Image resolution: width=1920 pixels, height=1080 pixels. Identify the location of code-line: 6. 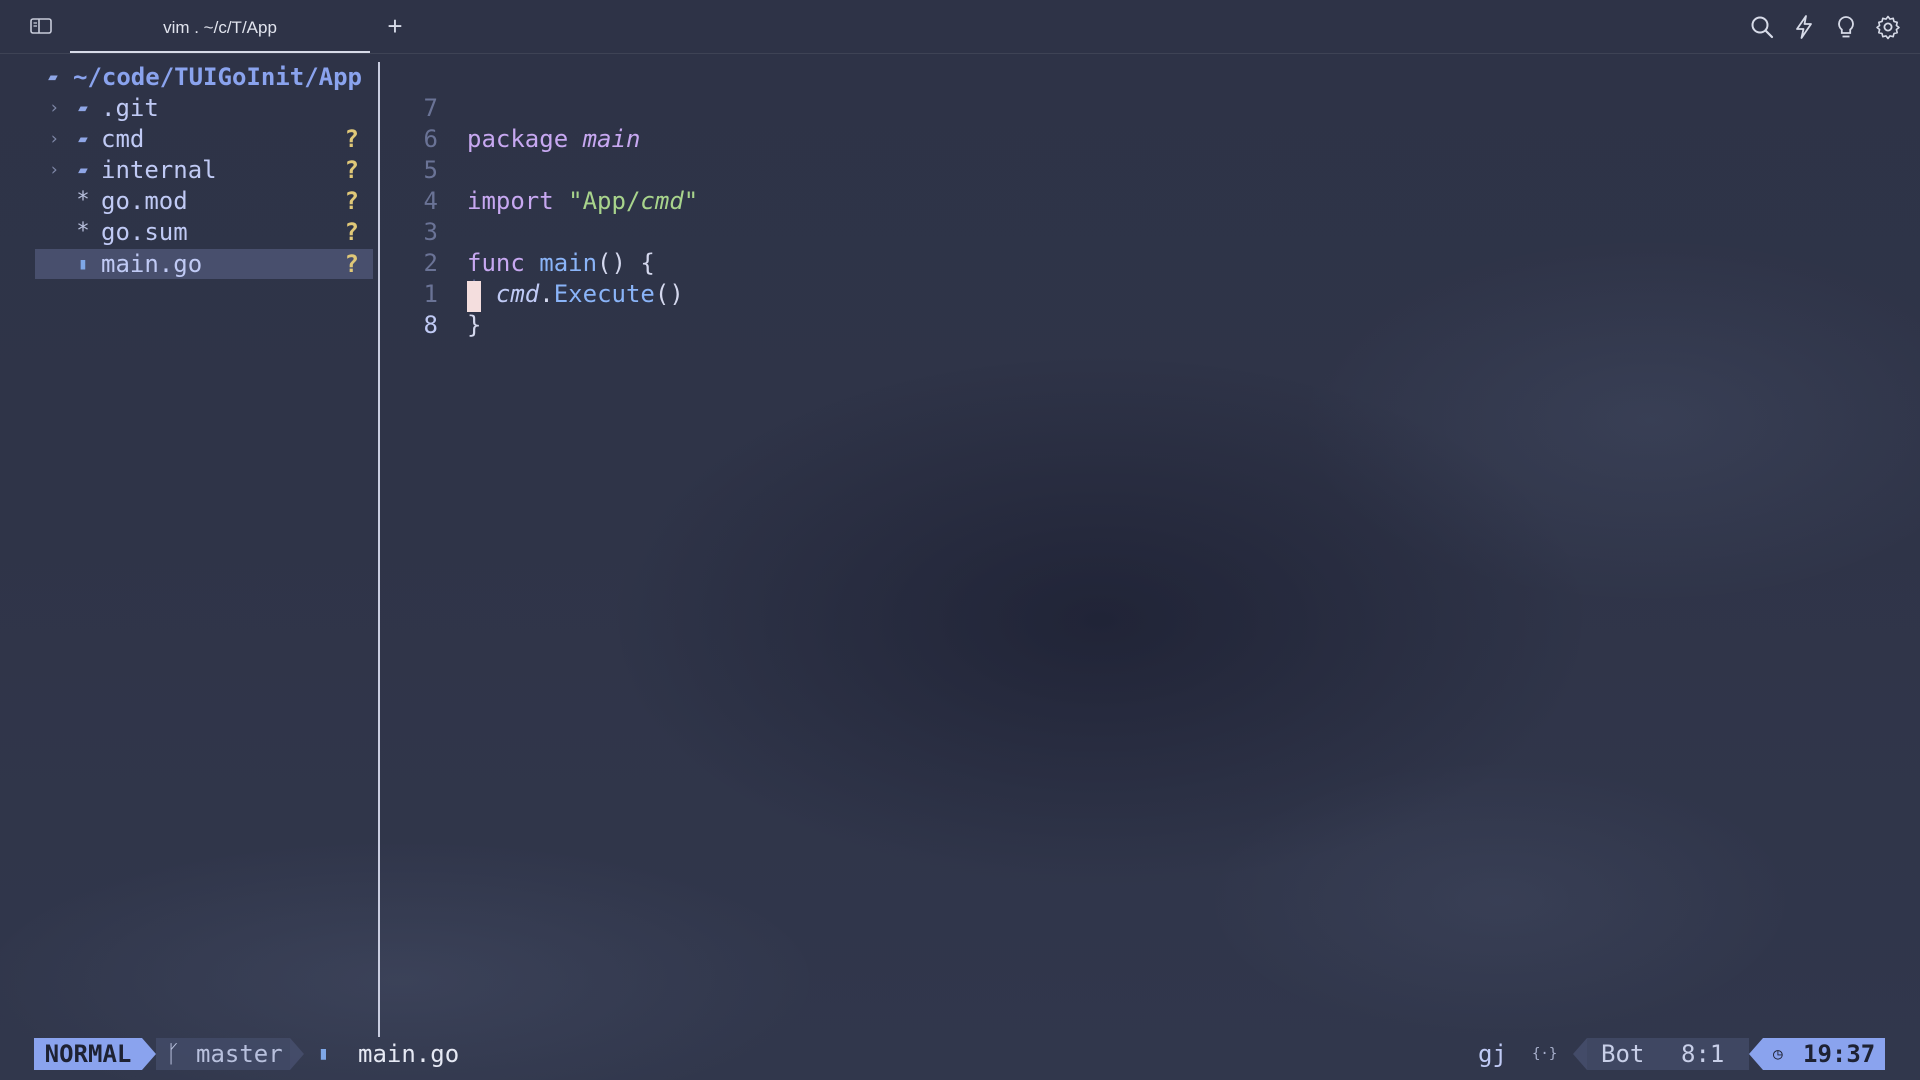
(1140, 123).